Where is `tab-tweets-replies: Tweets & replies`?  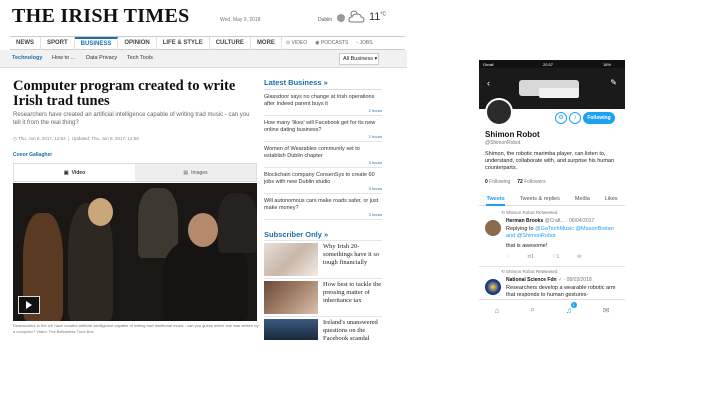
tab-tweets-replies: Tweets & replies is located at coordinates (540, 199).